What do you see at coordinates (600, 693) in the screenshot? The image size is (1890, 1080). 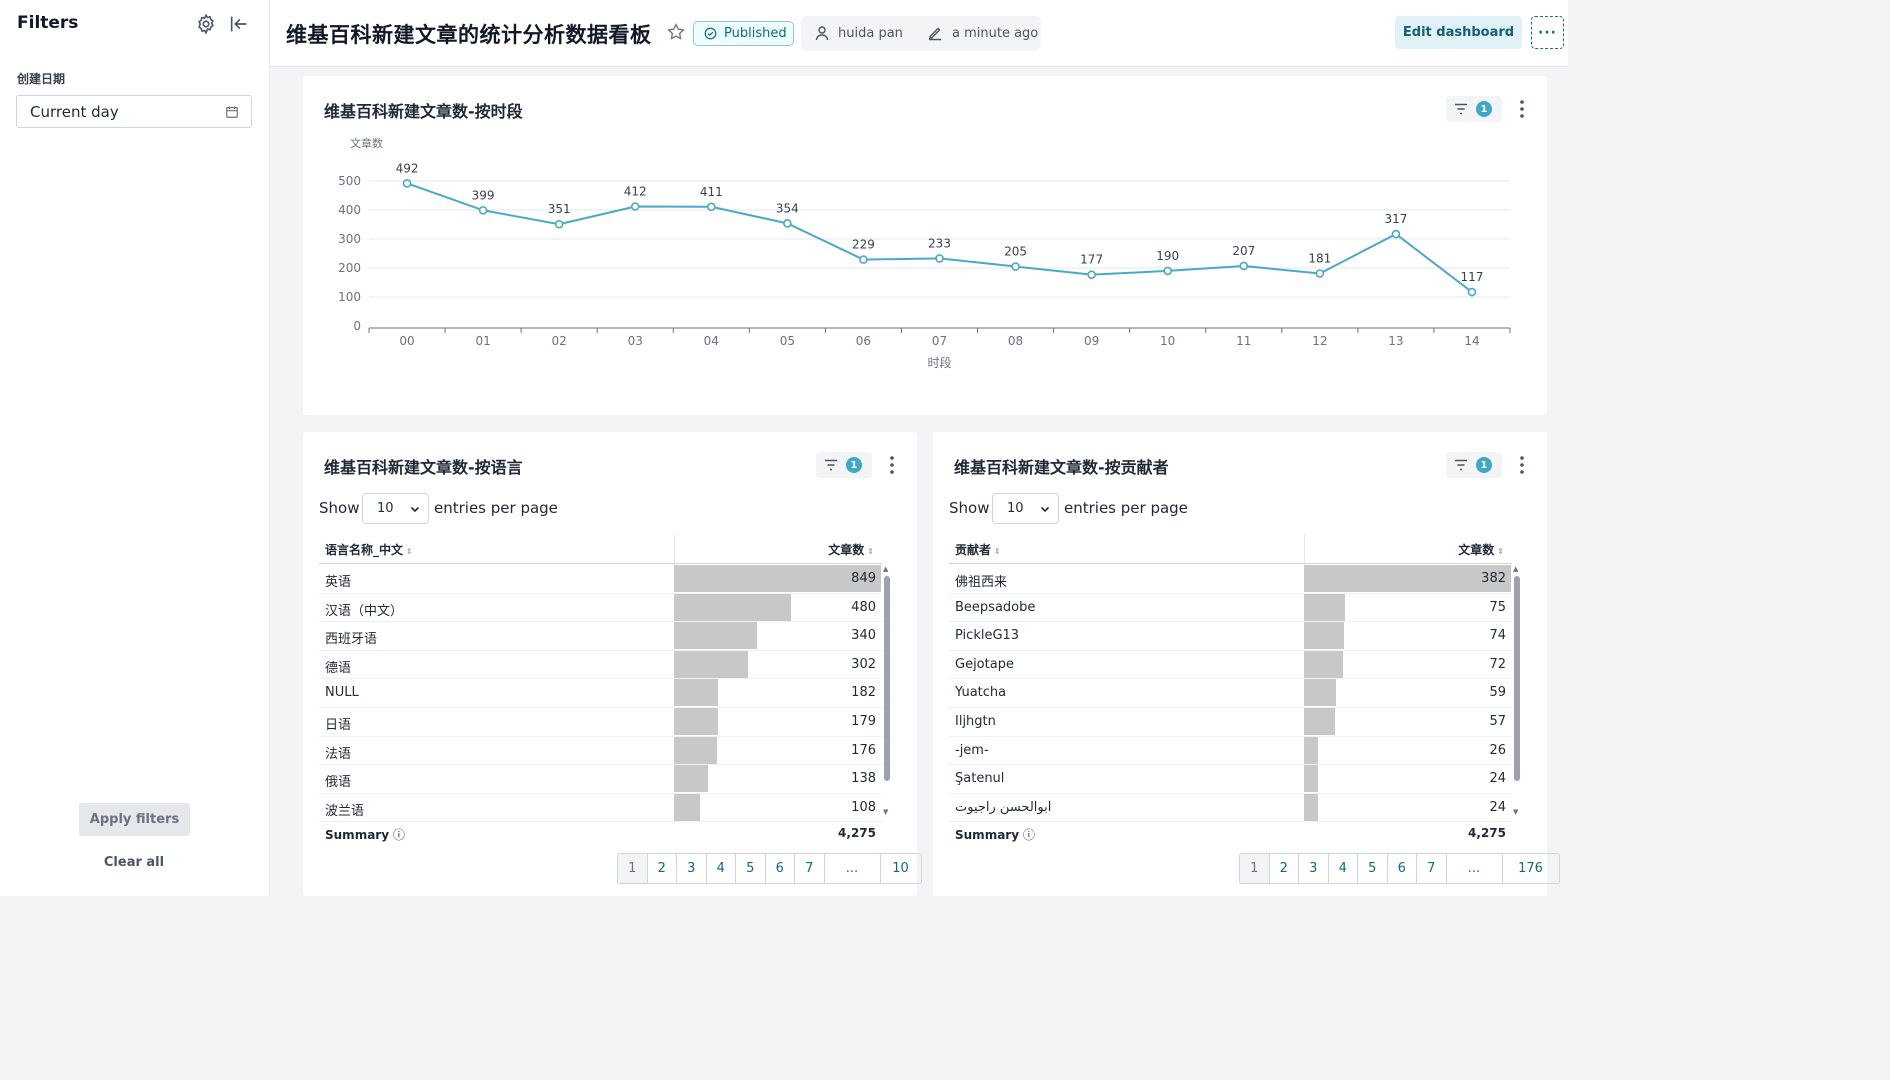 I see `table-row: NULL 182` at bounding box center [600, 693].